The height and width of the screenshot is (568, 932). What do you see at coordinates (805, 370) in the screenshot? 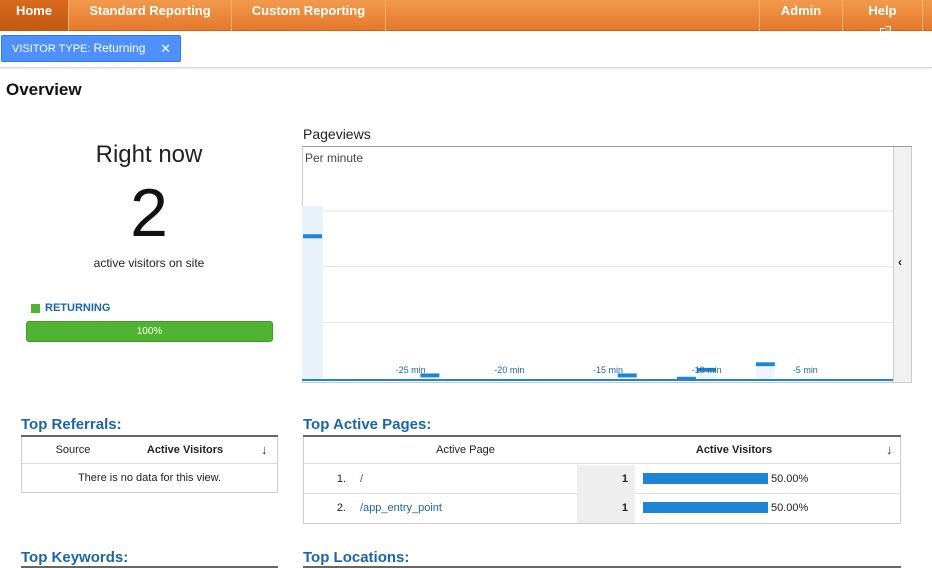
I see `x-tick-label: -5 min` at bounding box center [805, 370].